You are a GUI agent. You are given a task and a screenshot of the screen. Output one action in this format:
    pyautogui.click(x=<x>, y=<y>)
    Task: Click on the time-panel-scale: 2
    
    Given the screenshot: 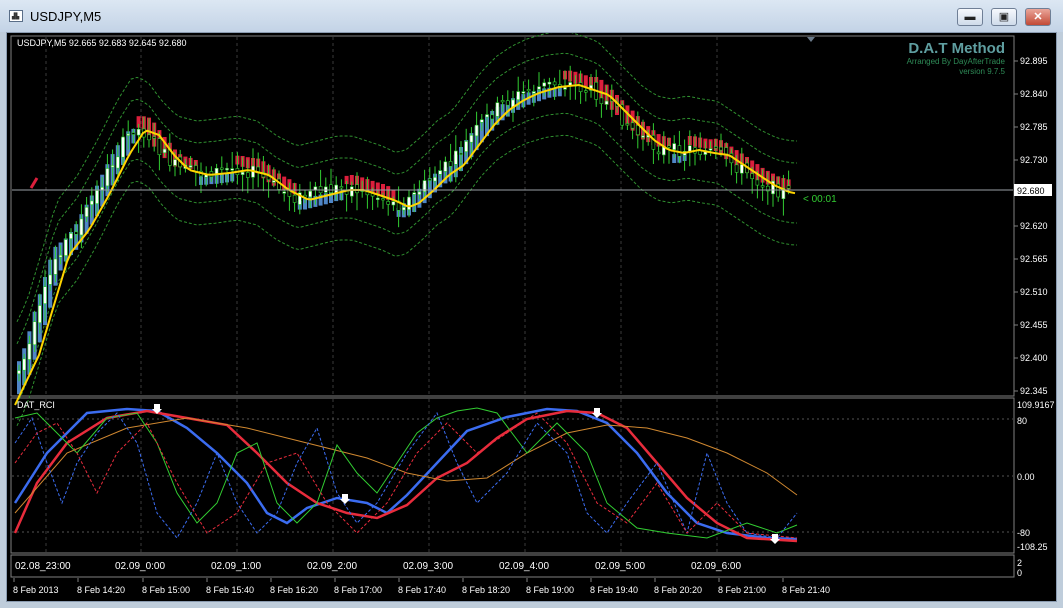 What is the action you would take?
    pyautogui.click(x=1019, y=563)
    